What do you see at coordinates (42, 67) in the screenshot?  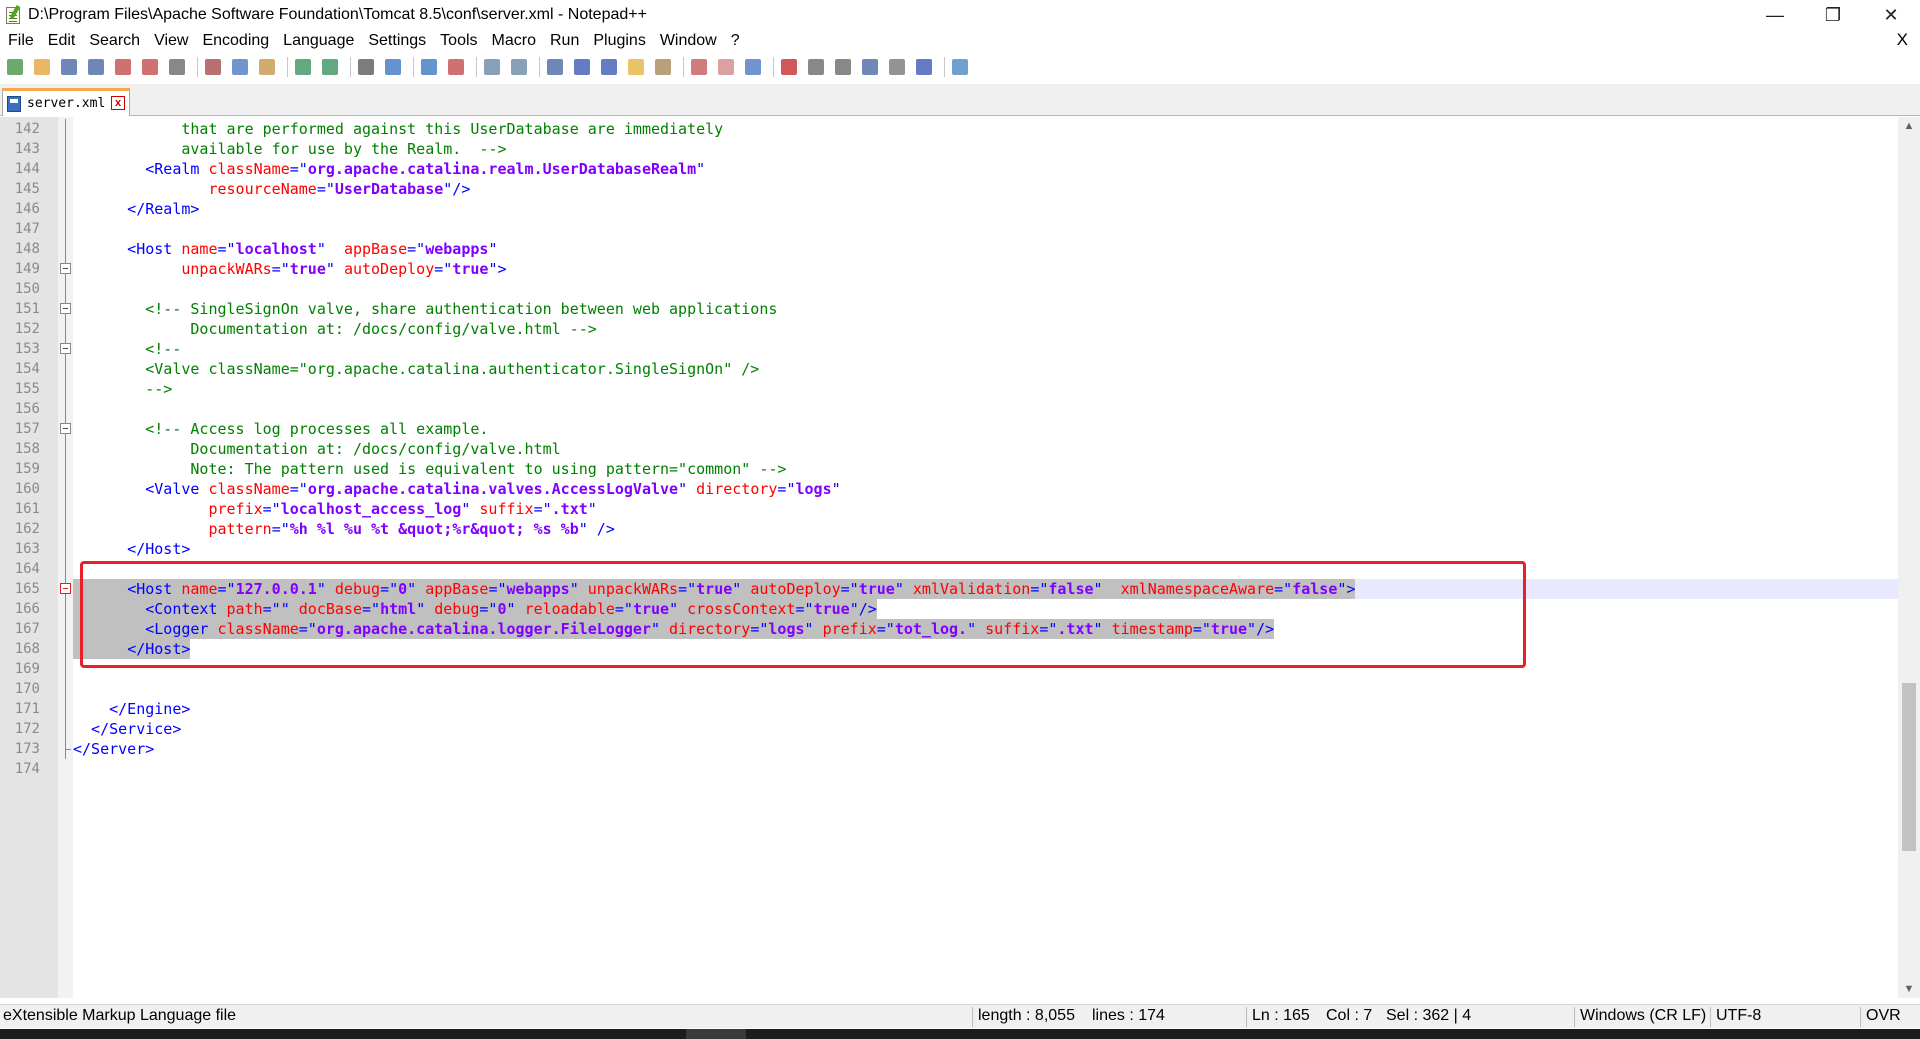 I see `open-file-icon` at bounding box center [42, 67].